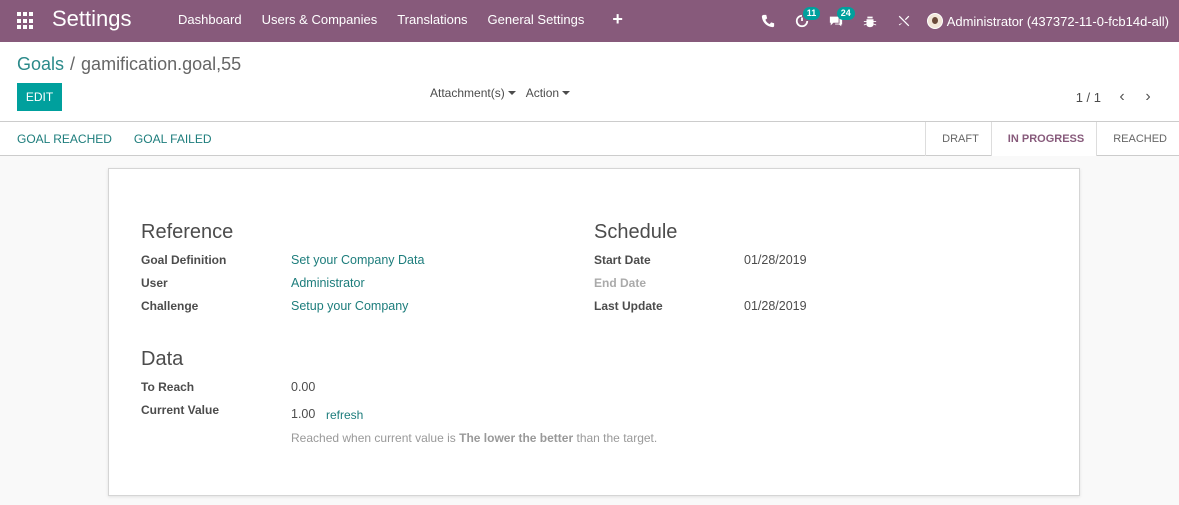  I want to click on refresh-button: refresh, so click(344, 415).